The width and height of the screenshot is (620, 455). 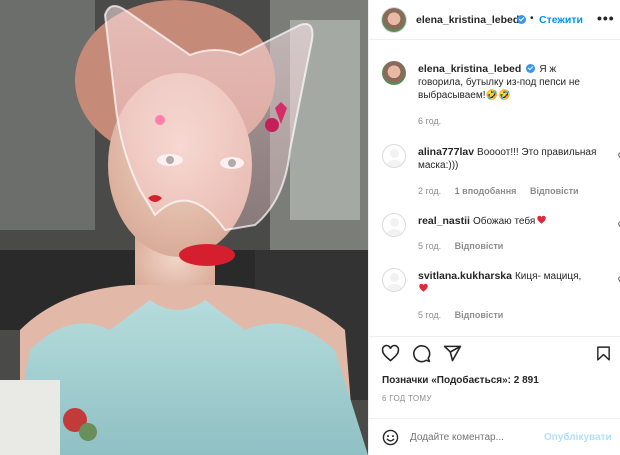 I want to click on comment-username: real_nastii, so click(x=444, y=221).